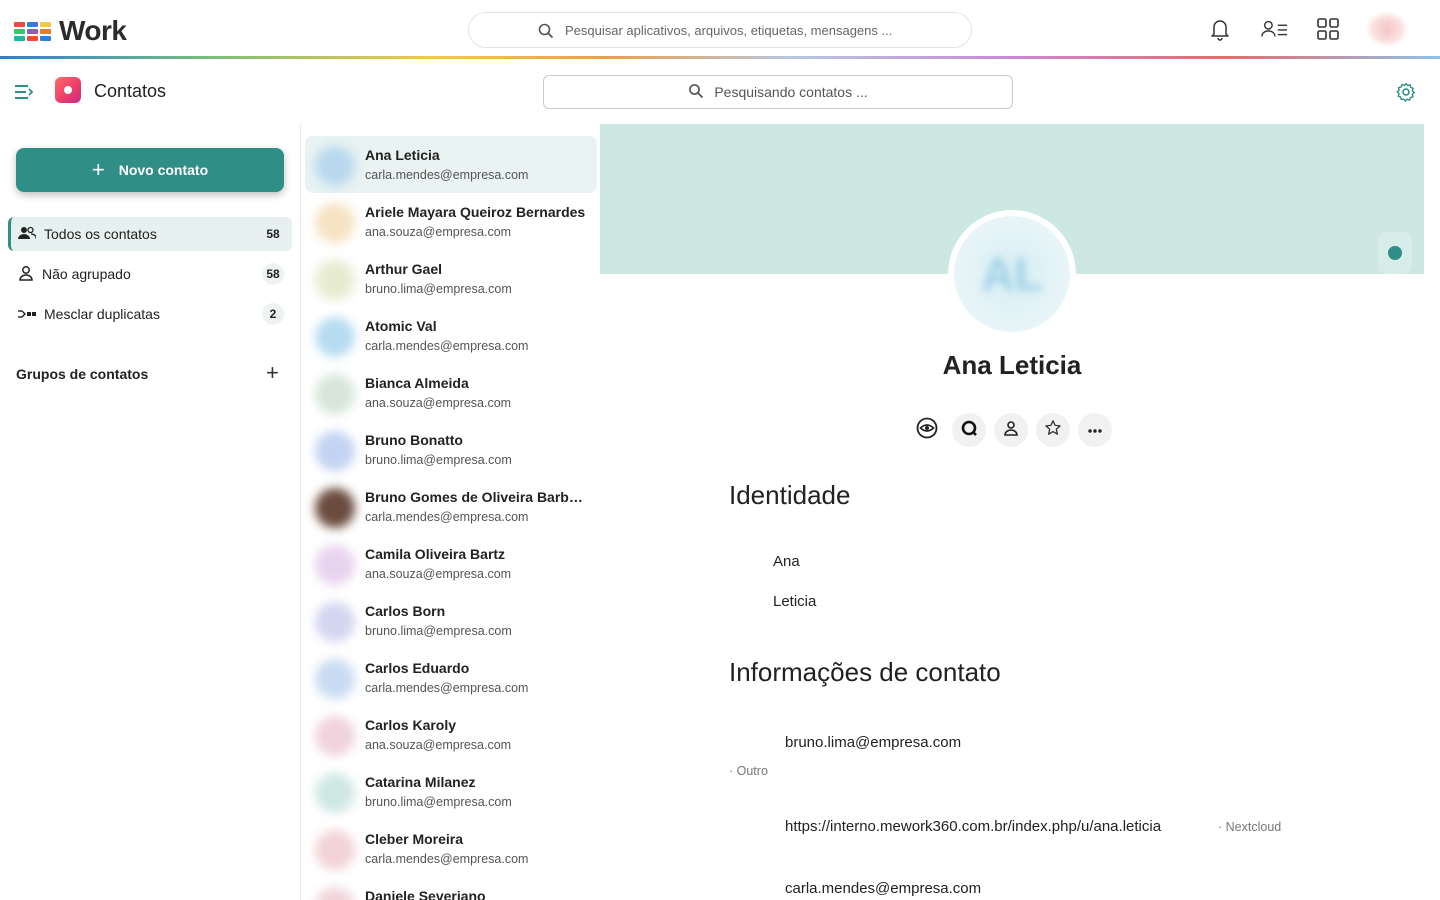  Describe the element at coordinates (130, 91) in the screenshot. I see `app-title: Contatos` at that location.